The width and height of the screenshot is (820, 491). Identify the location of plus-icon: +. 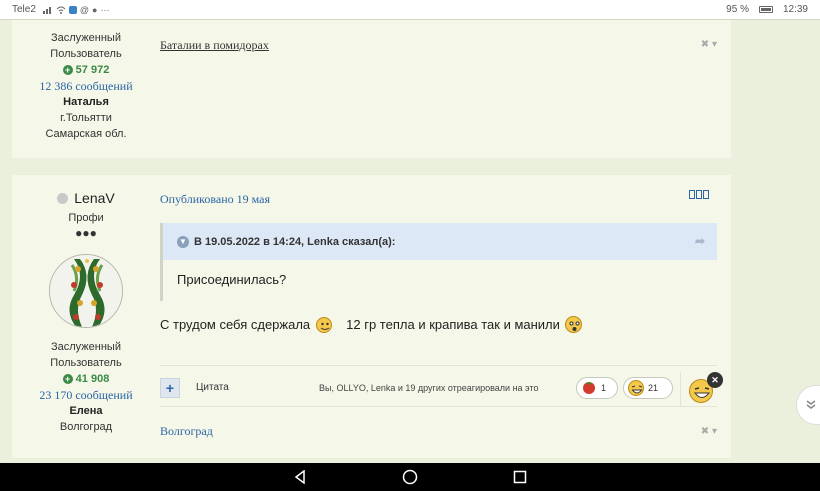
(170, 388).